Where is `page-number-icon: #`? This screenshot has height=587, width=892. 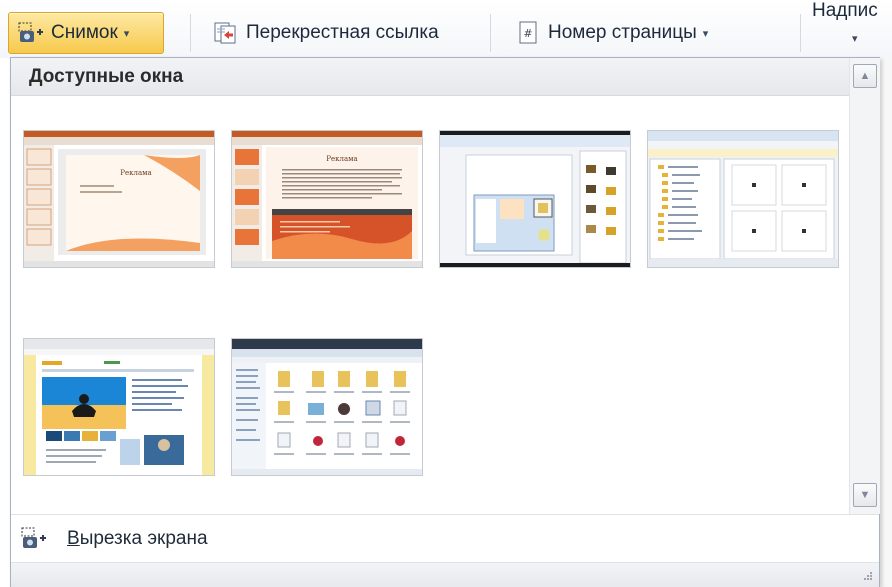
page-number-icon: # is located at coordinates (528, 33).